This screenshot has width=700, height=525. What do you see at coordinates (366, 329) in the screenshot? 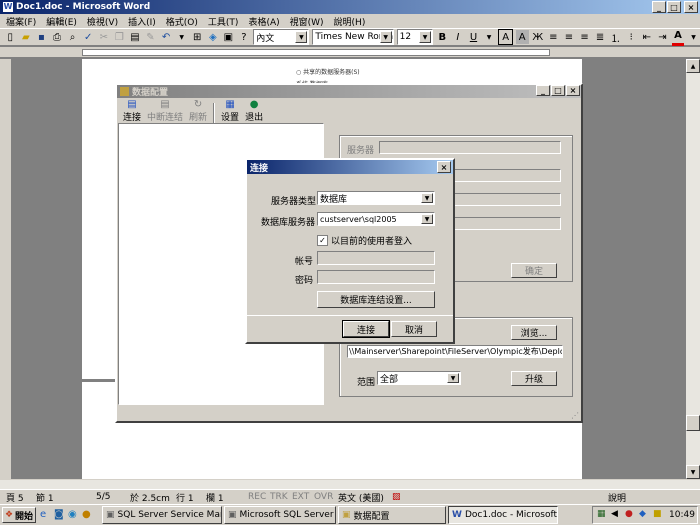
I see `dialog-connect-button: 连接` at bounding box center [366, 329].